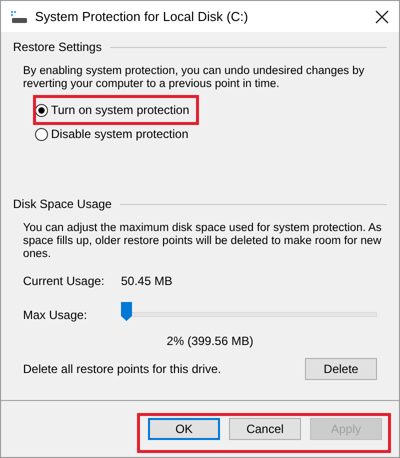 The height and width of the screenshot is (458, 400). What do you see at coordinates (55, 315) in the screenshot?
I see `field-label: Max Usage:` at bounding box center [55, 315].